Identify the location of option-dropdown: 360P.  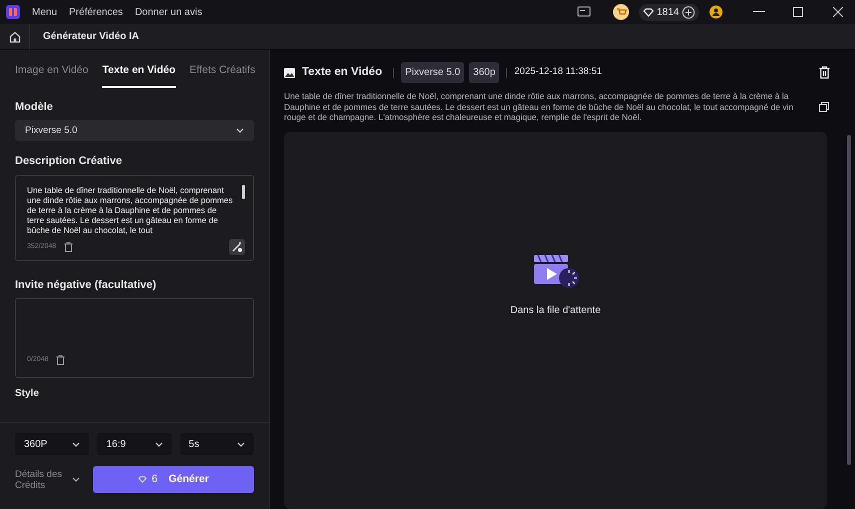
(52, 444).